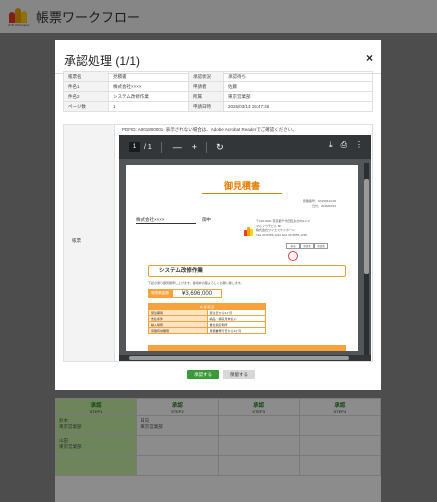 This screenshot has height=502, width=437. I want to click on step-header-4: 承認 STEP4, so click(340, 407).